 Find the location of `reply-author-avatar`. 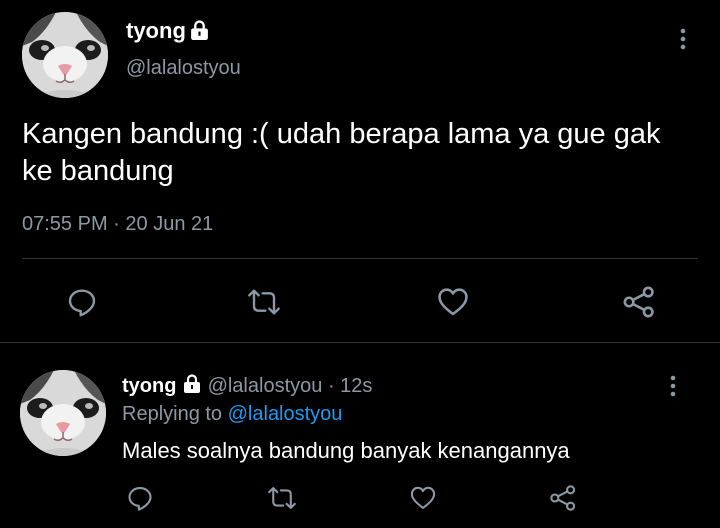

reply-author-avatar is located at coordinates (63, 413).